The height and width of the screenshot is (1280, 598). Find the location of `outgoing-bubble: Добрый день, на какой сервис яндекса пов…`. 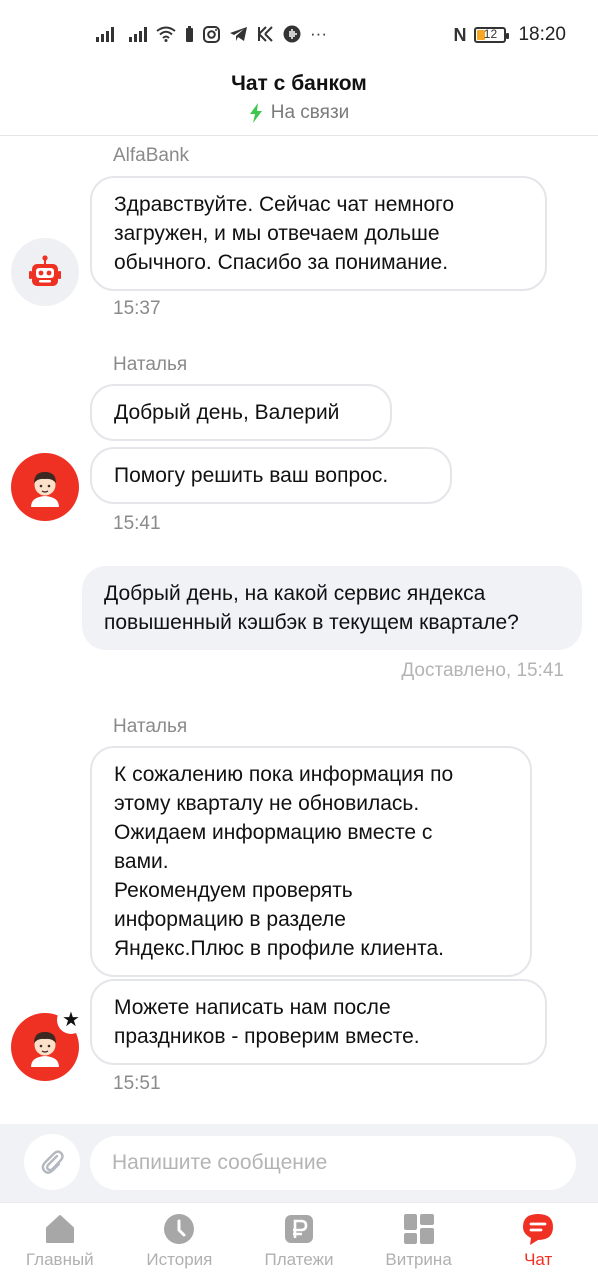

outgoing-bubble: Добрый день, на какой сервис яндекса пов… is located at coordinates (332, 608).